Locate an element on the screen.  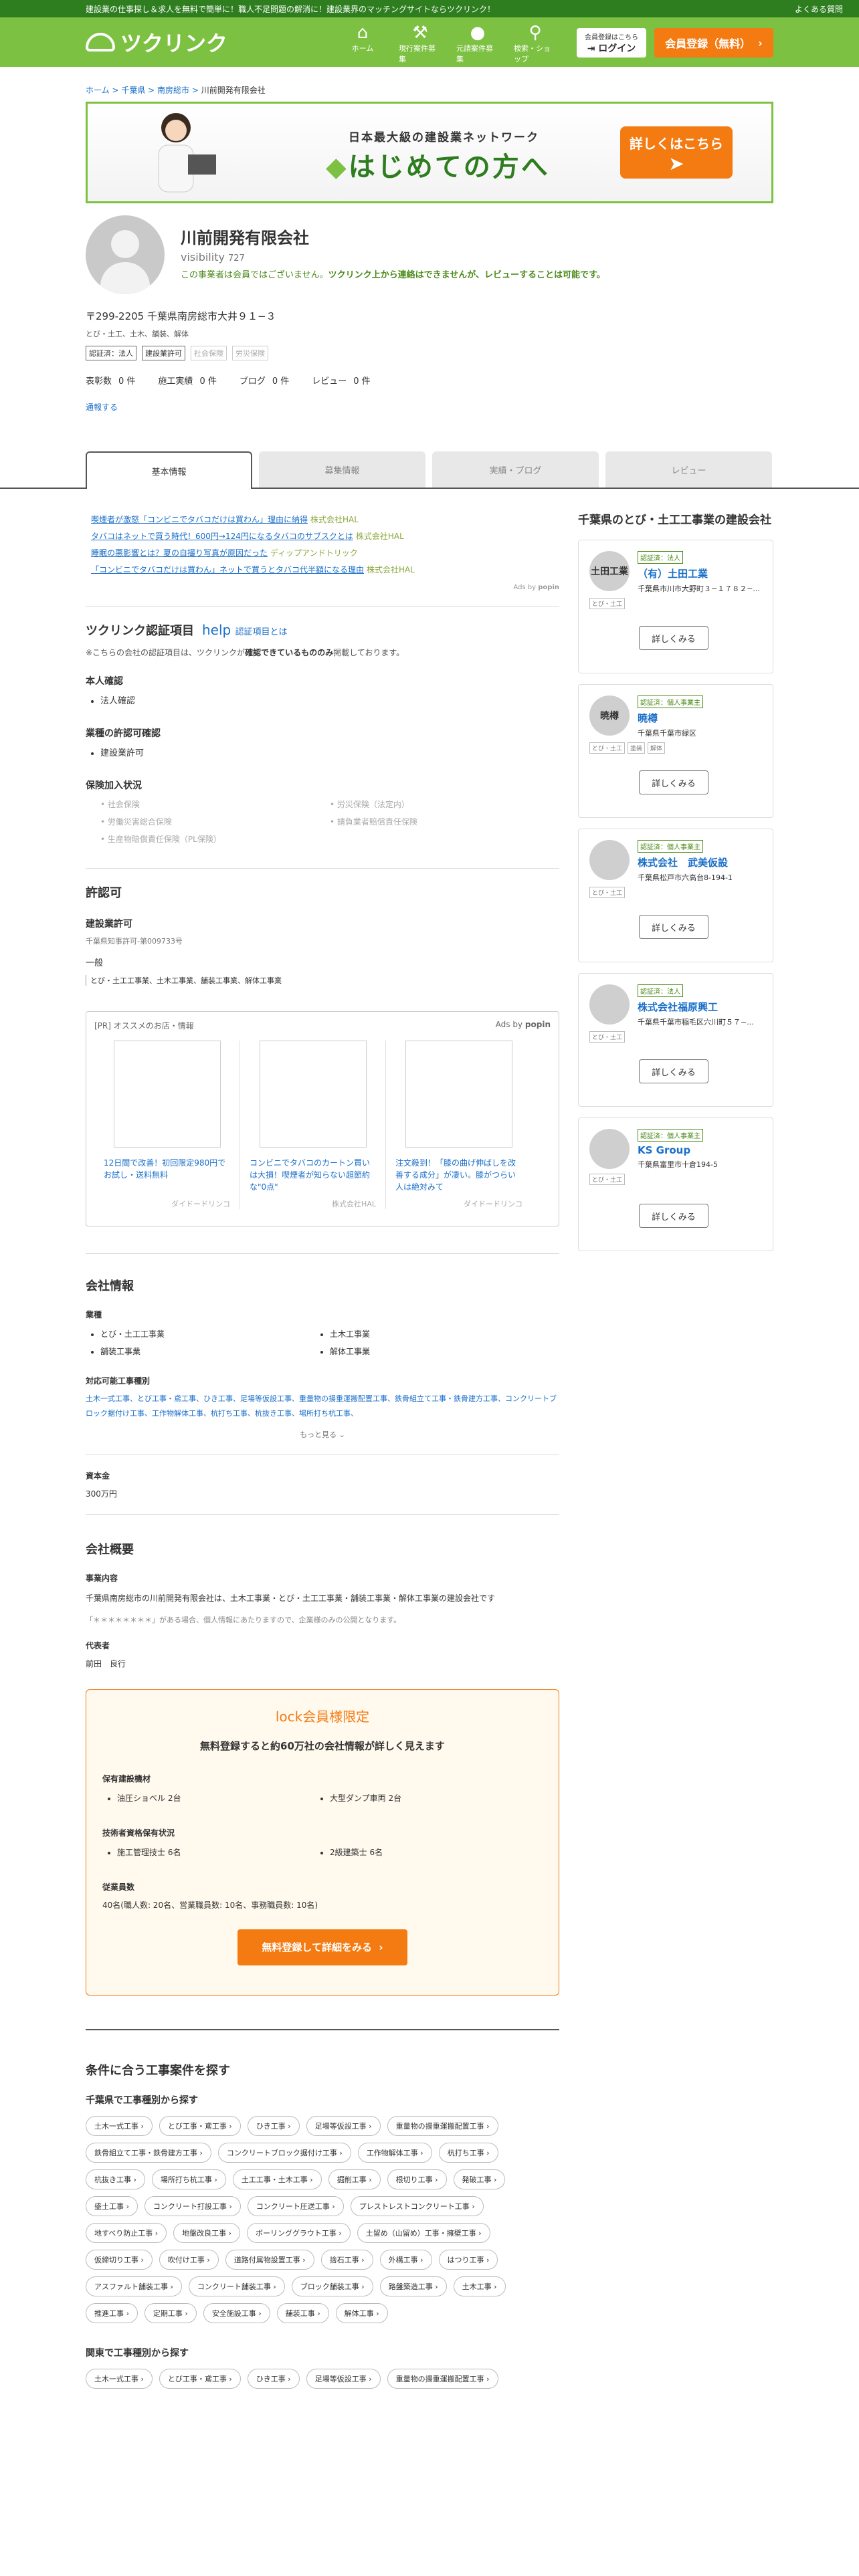
trade-chip: コンクリート圧送工事 › is located at coordinates (296, 2206).